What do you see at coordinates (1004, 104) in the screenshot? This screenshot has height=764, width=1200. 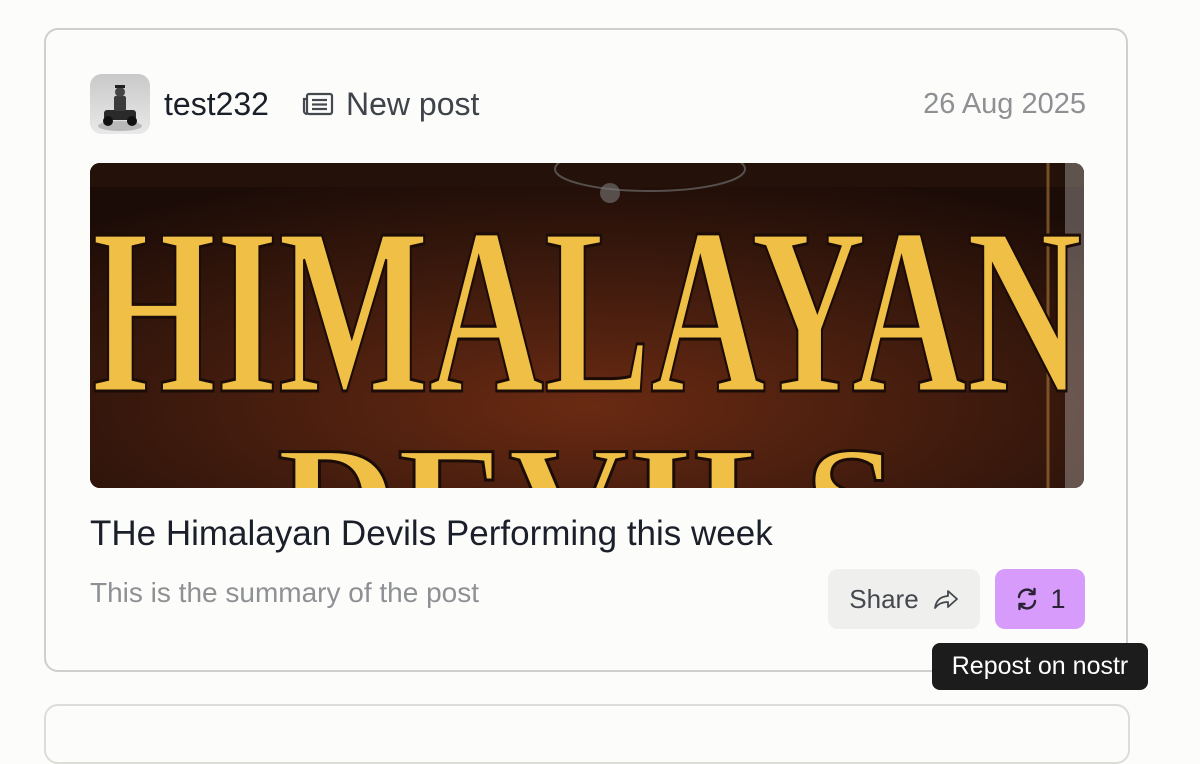 I see `post-date: 26 Aug 2025` at bounding box center [1004, 104].